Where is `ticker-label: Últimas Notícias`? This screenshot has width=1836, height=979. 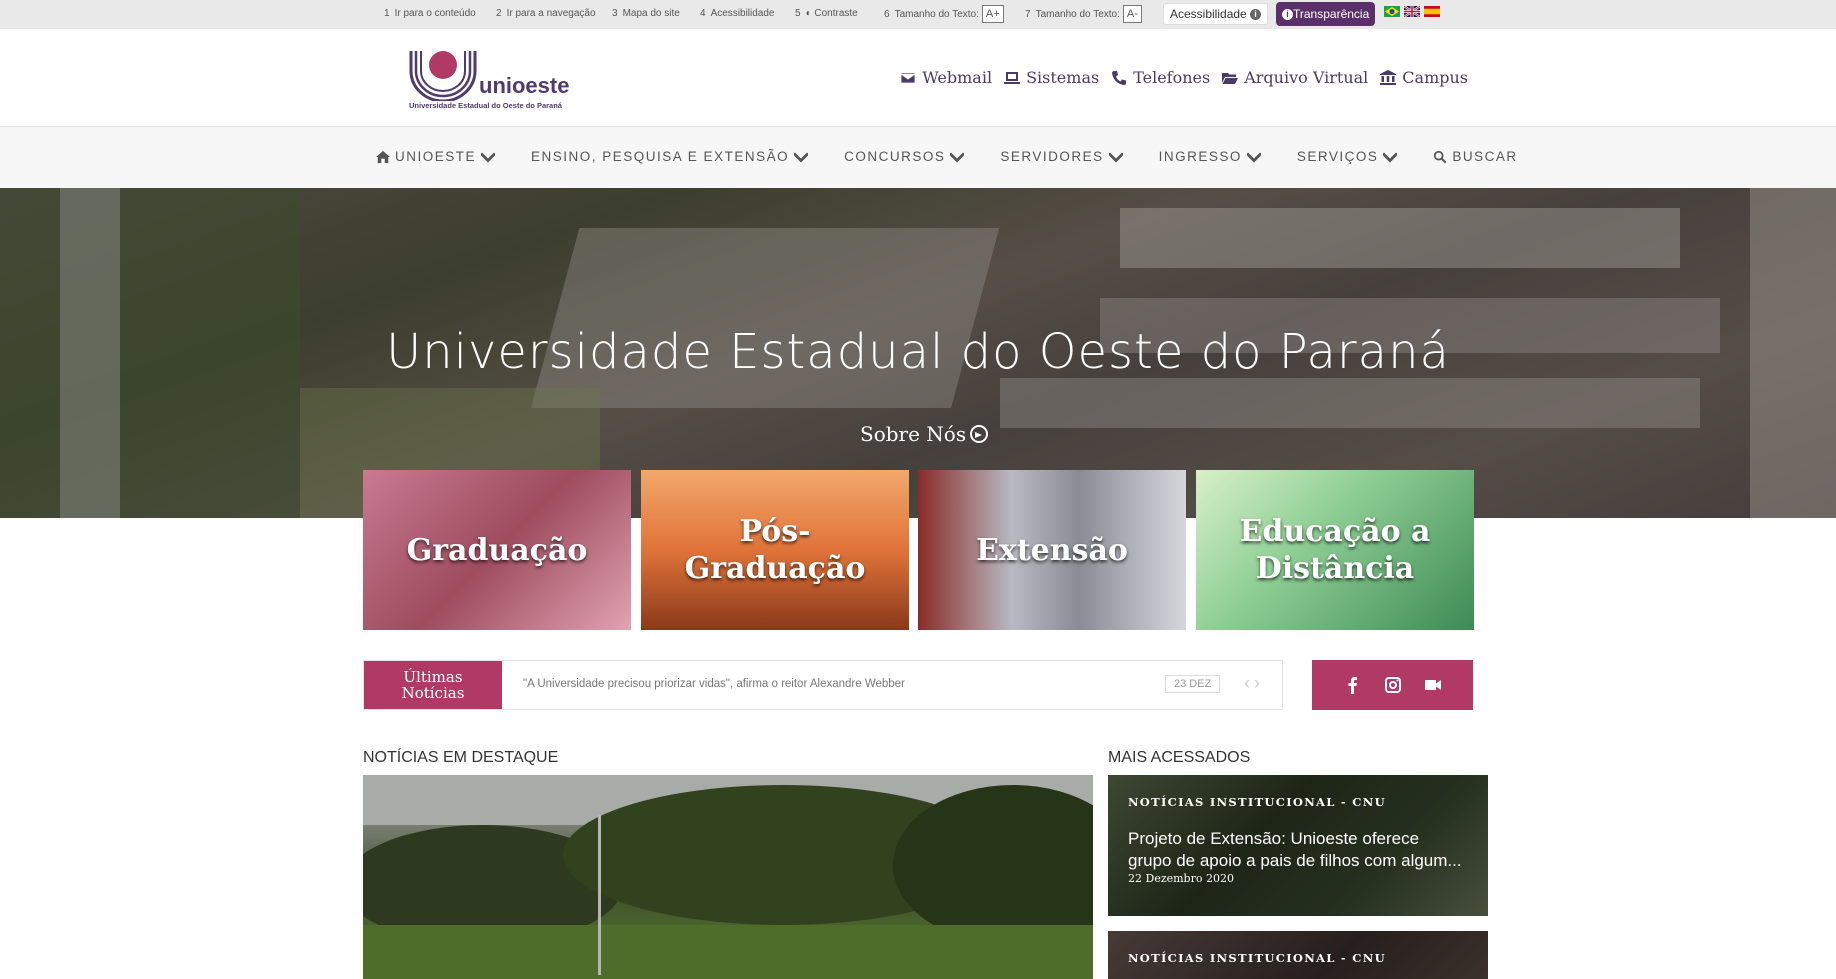 ticker-label: Últimas Notícias is located at coordinates (433, 685).